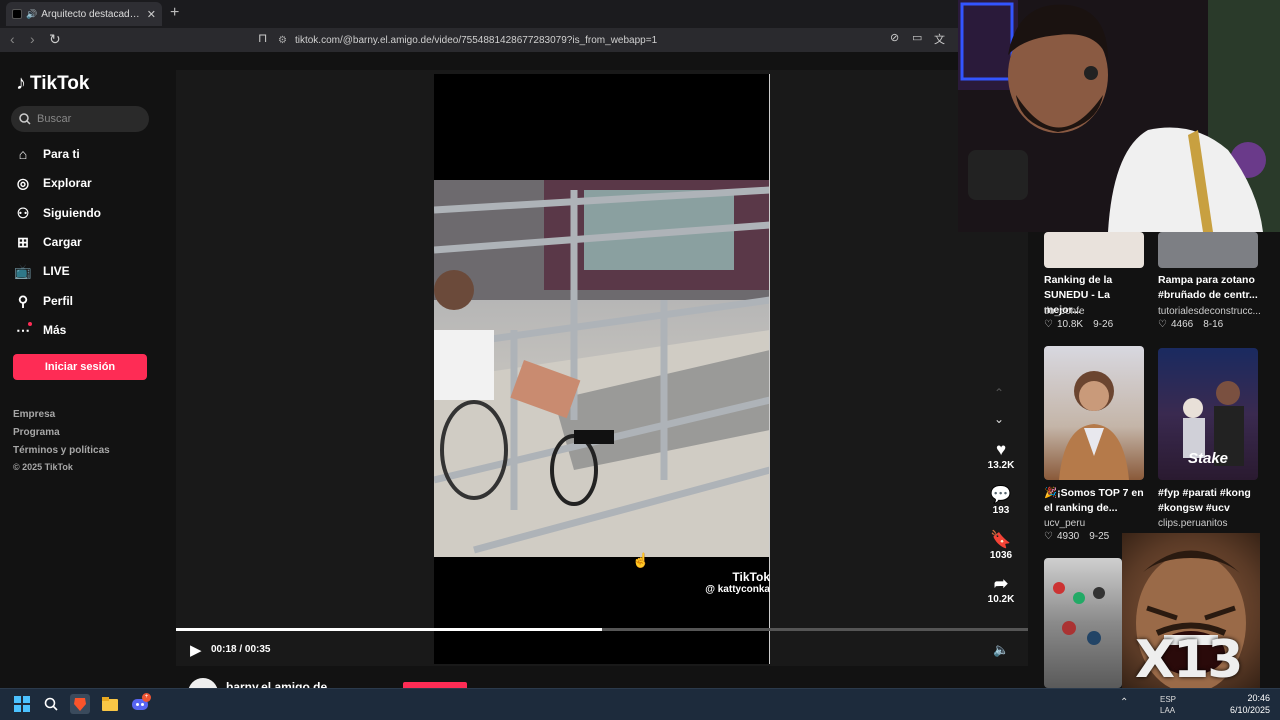  What do you see at coordinates (1208, 414) in the screenshot?
I see `recommended-thumbnail: Stake` at bounding box center [1208, 414].